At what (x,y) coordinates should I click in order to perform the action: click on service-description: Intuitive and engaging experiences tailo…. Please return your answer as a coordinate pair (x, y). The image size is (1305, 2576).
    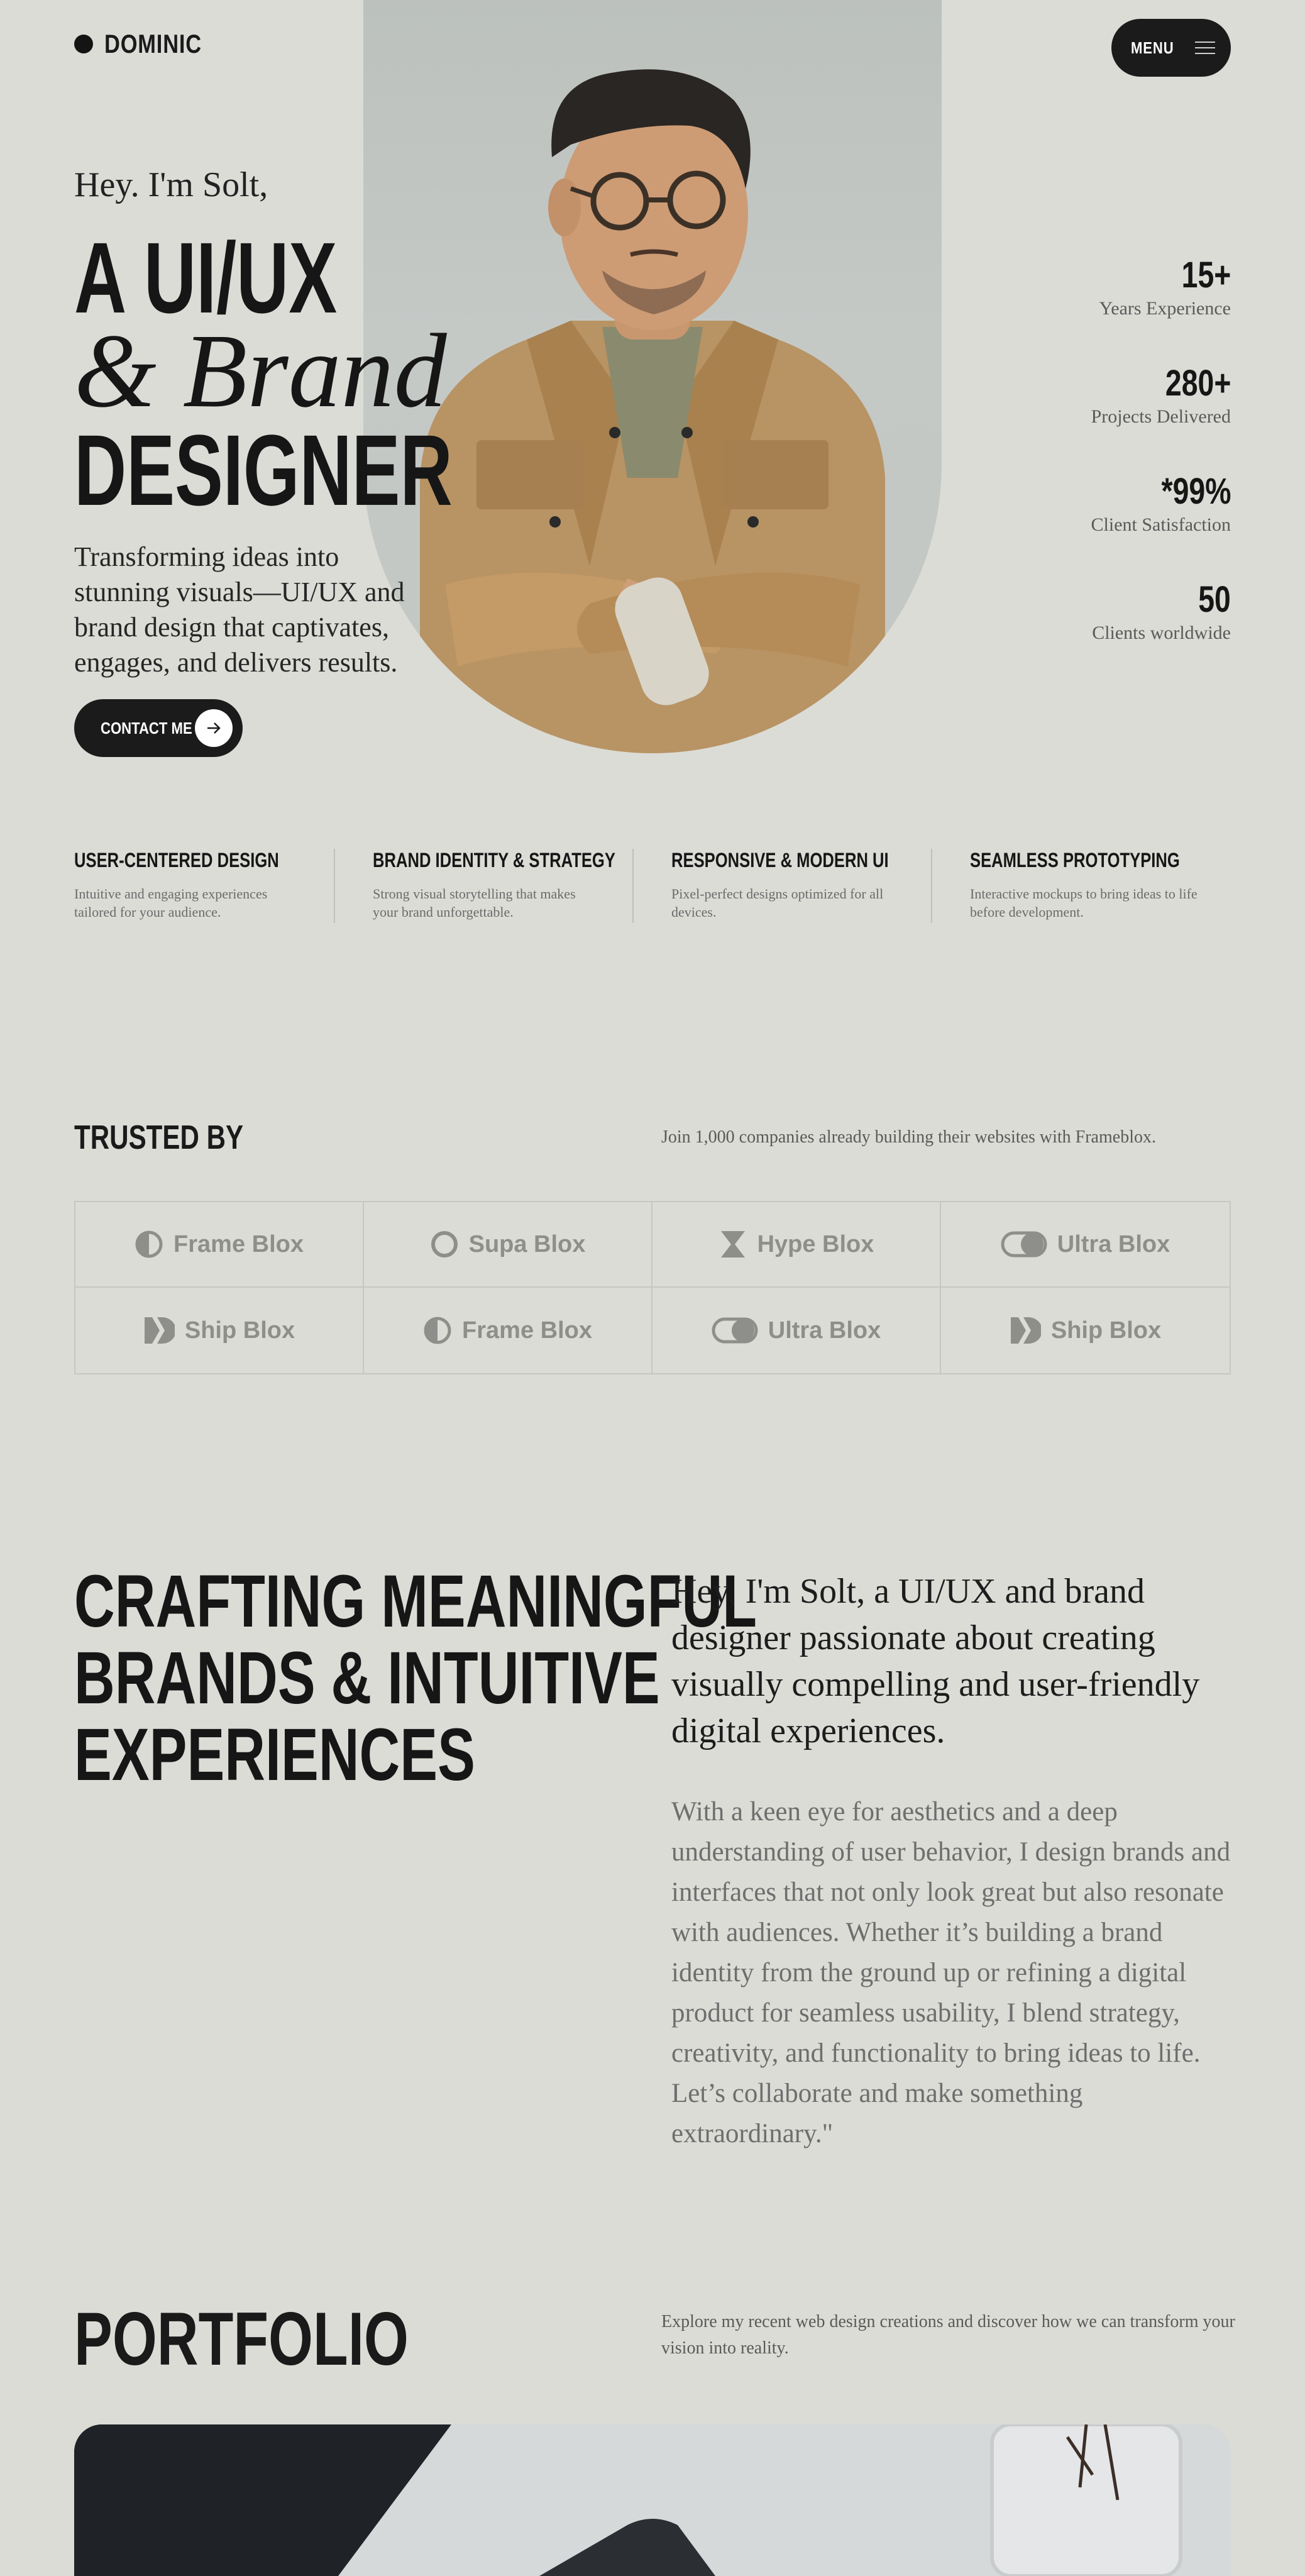
    Looking at the image, I should click on (171, 903).